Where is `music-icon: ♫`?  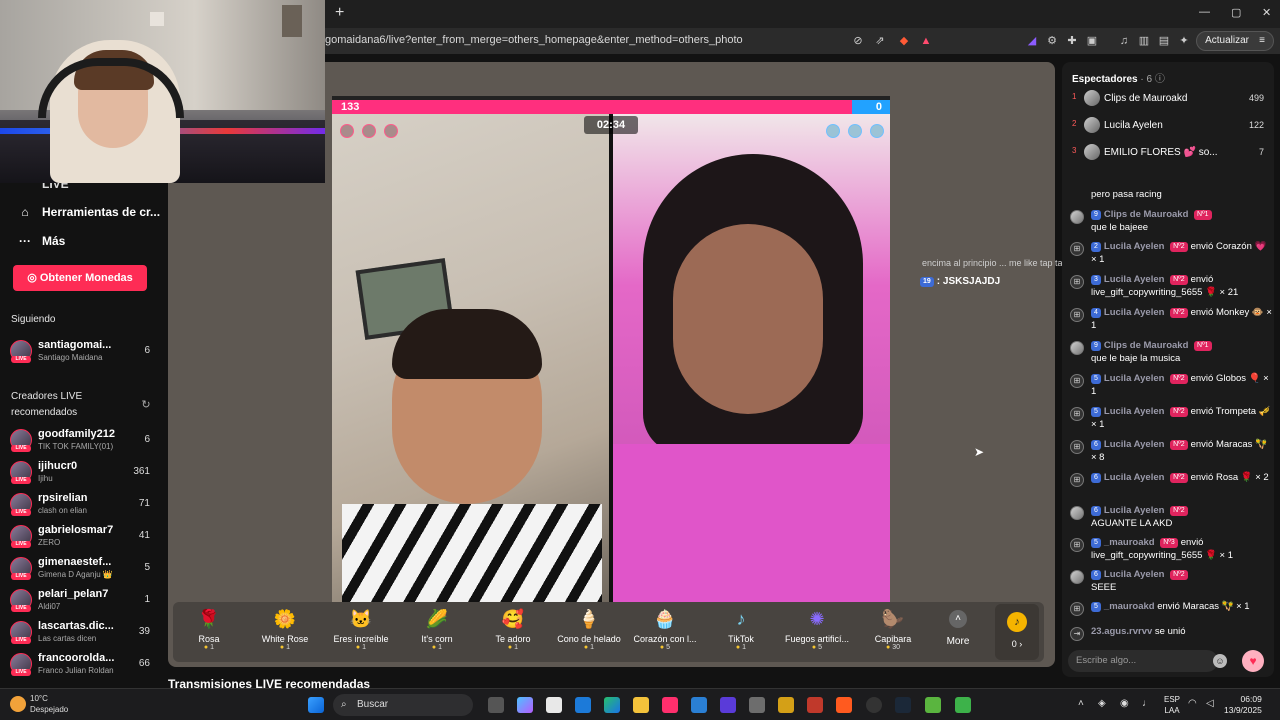 music-icon: ♫ is located at coordinates (1124, 41).